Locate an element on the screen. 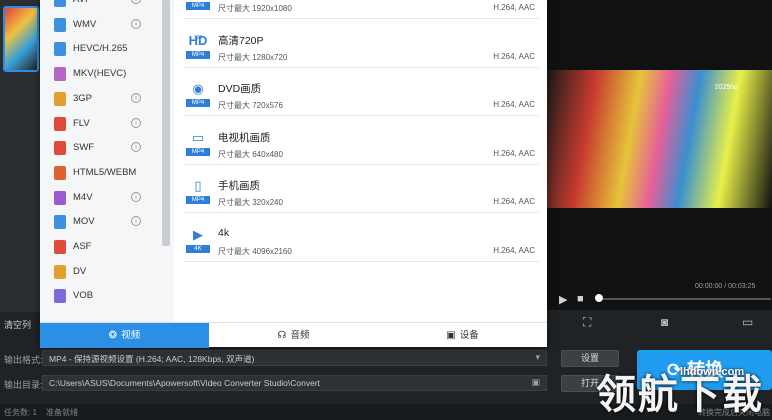 The width and height of the screenshot is (772, 420). format-item-label: HTML5/WEBM is located at coordinates (105, 172).